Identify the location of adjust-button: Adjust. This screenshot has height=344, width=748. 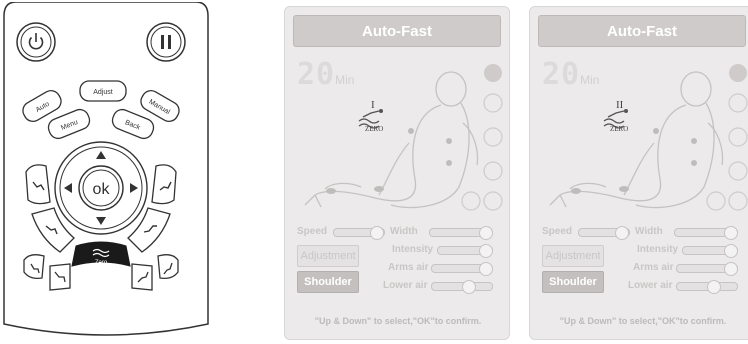
(103, 91).